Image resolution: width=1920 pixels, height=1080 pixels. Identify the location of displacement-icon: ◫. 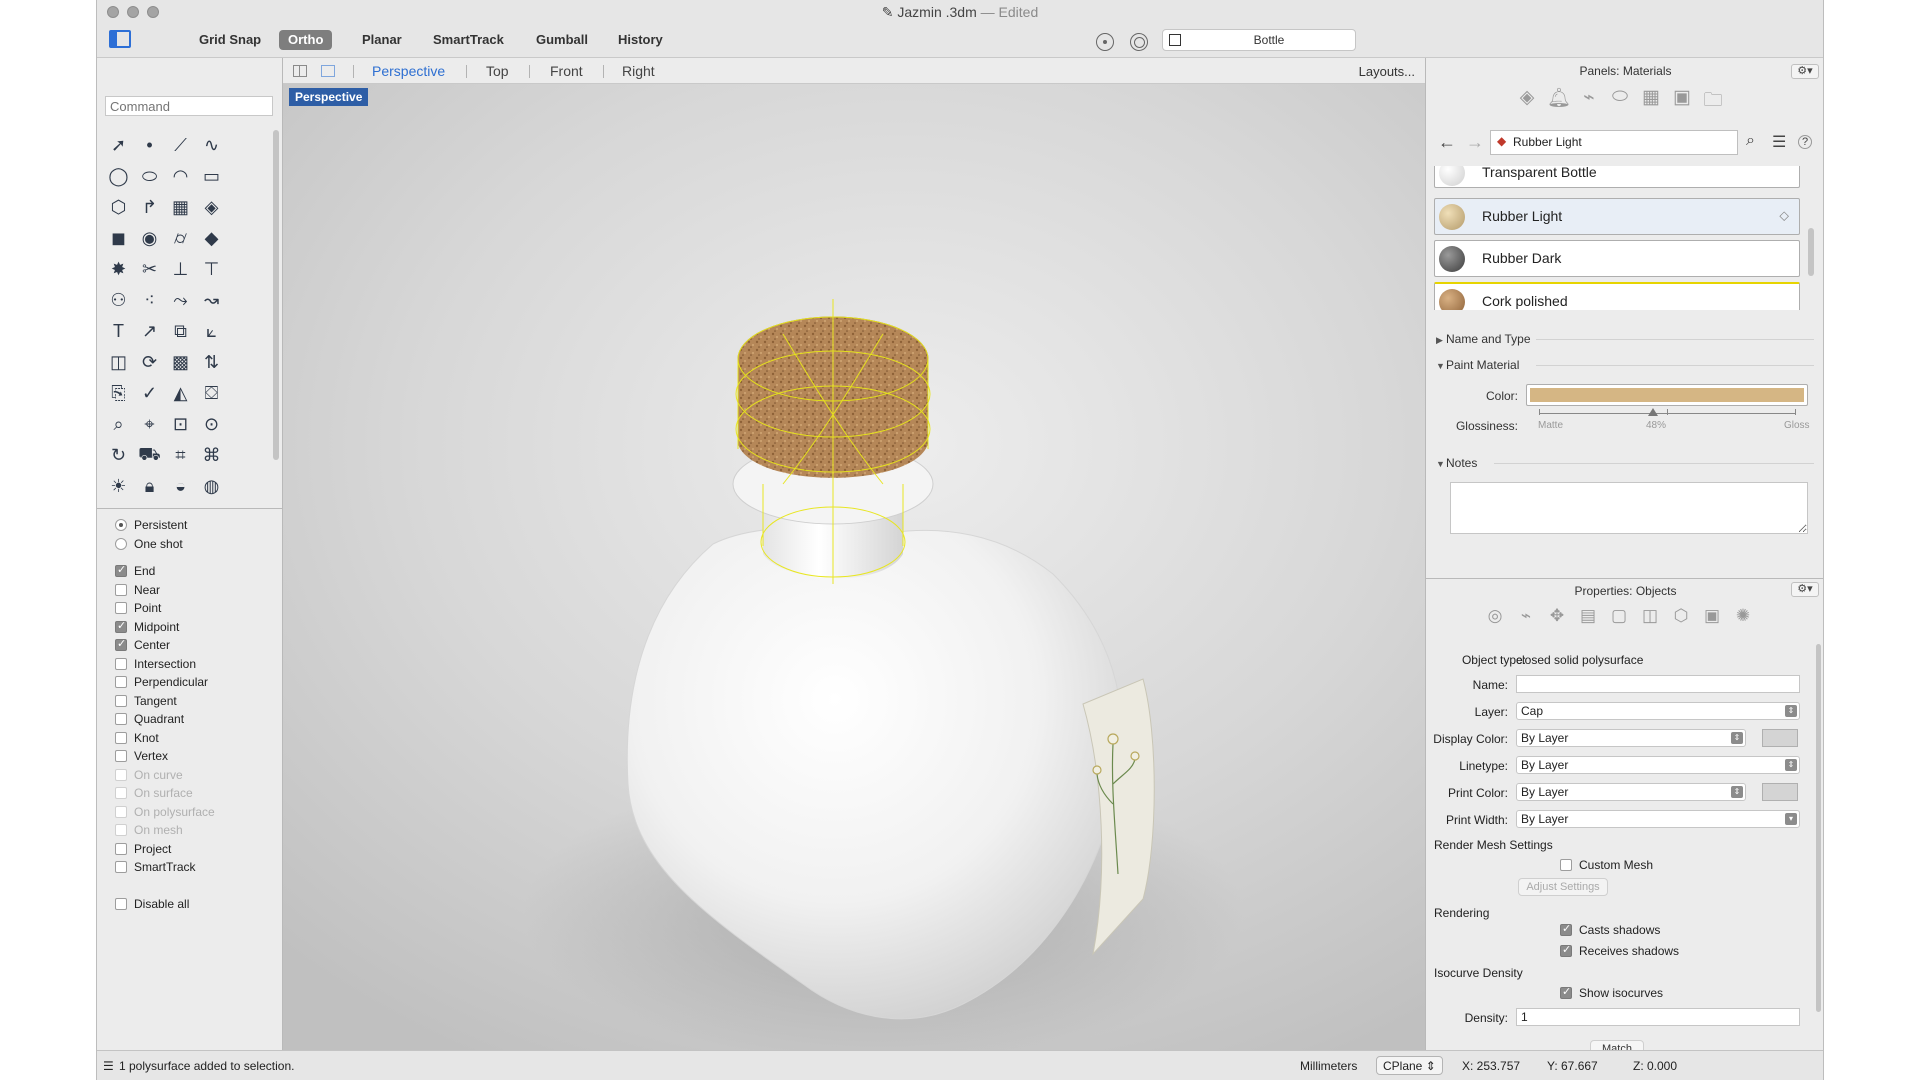
(1650, 616).